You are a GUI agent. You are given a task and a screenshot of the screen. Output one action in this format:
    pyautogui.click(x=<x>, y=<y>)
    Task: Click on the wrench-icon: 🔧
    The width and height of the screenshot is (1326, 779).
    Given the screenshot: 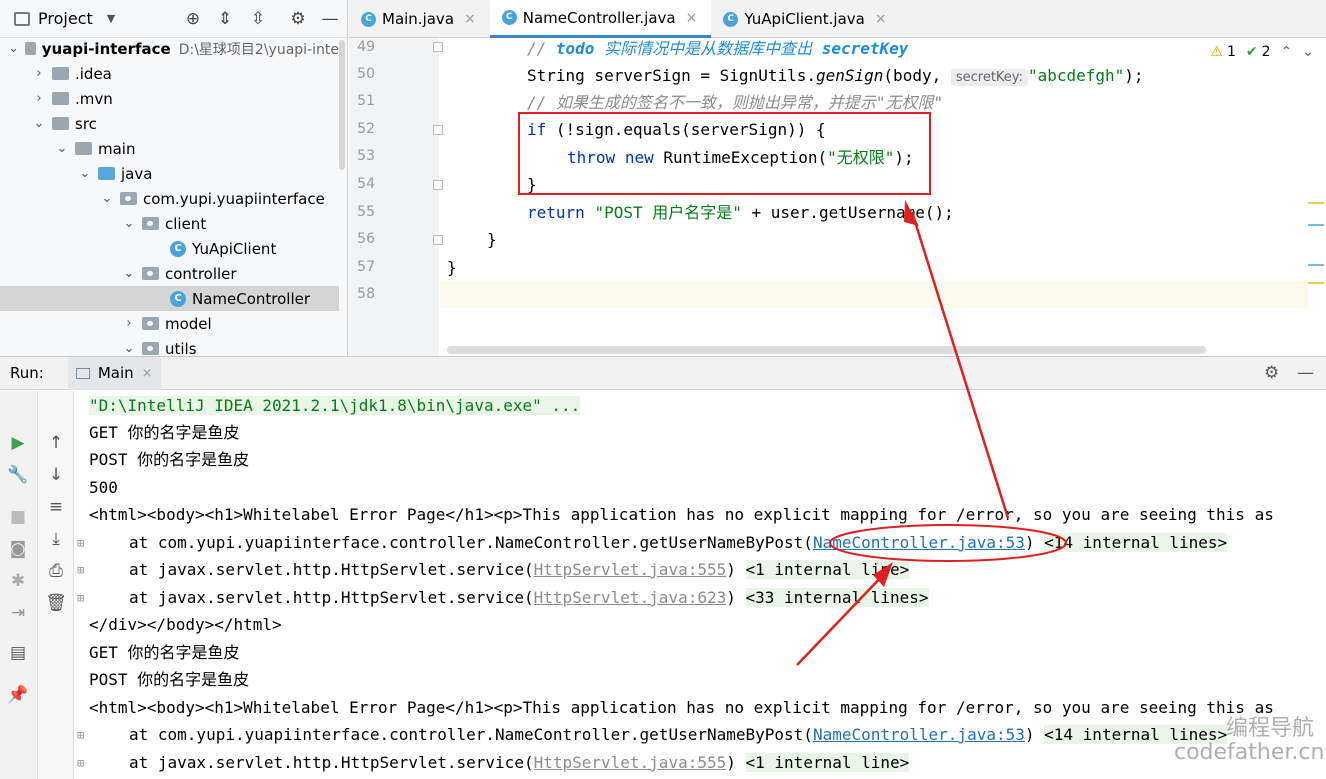 What is the action you would take?
    pyautogui.click(x=18, y=475)
    